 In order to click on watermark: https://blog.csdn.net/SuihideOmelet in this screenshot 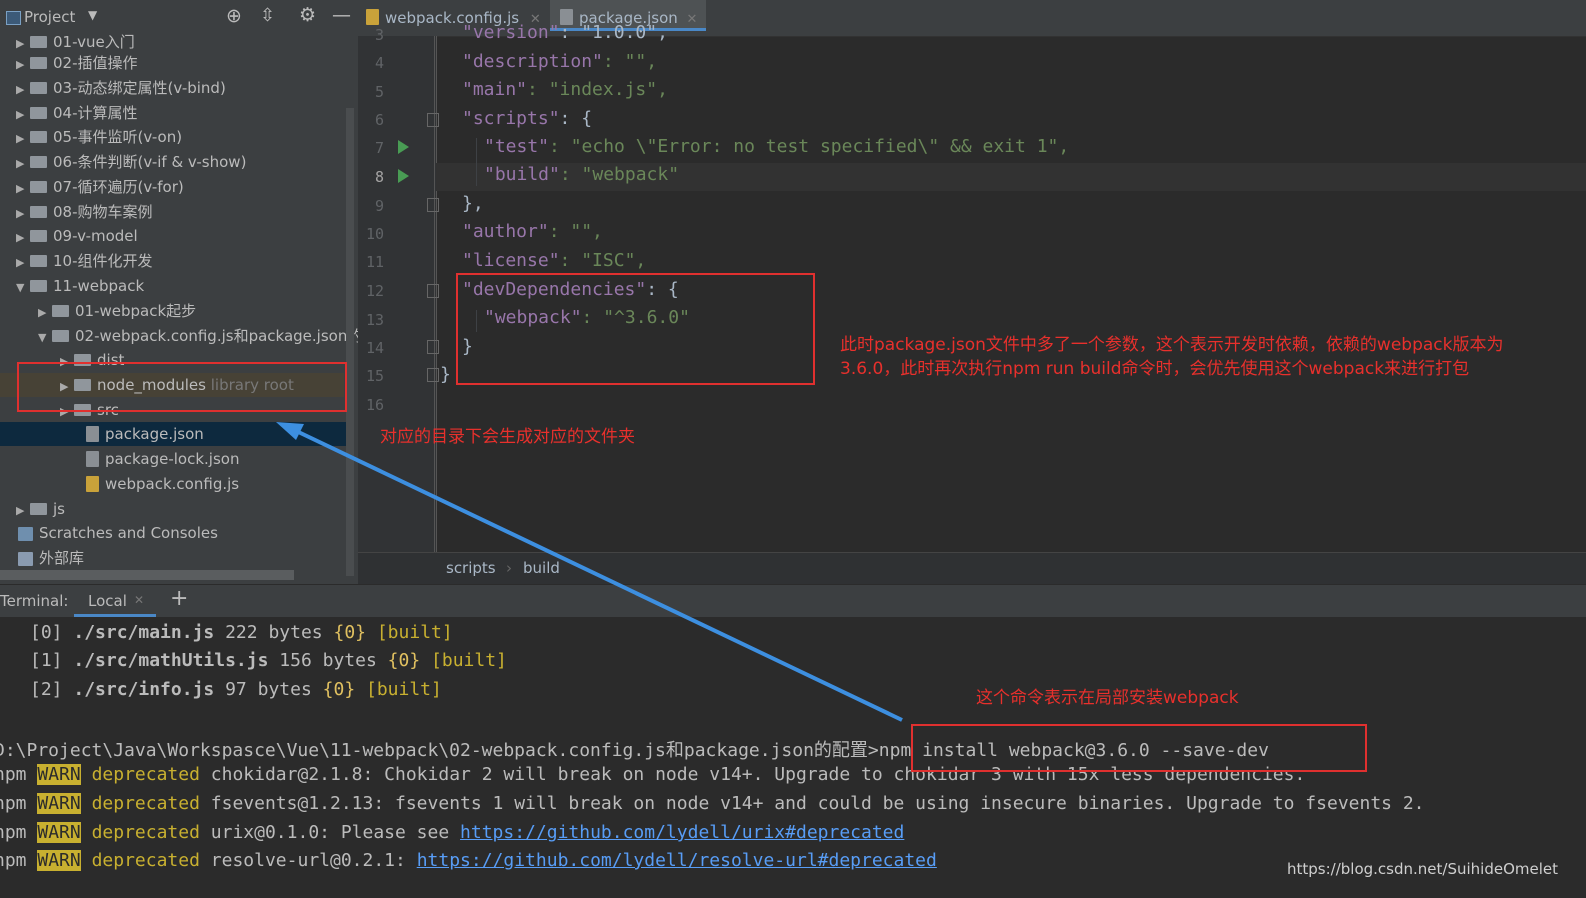, I will do `click(1422, 869)`.